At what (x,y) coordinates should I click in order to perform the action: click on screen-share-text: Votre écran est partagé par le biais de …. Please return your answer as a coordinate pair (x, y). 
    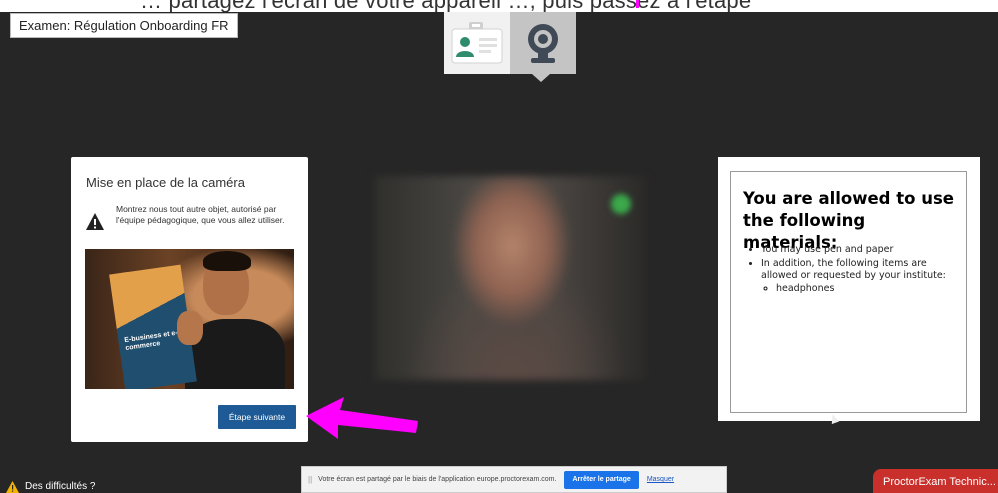
    Looking at the image, I should click on (437, 479).